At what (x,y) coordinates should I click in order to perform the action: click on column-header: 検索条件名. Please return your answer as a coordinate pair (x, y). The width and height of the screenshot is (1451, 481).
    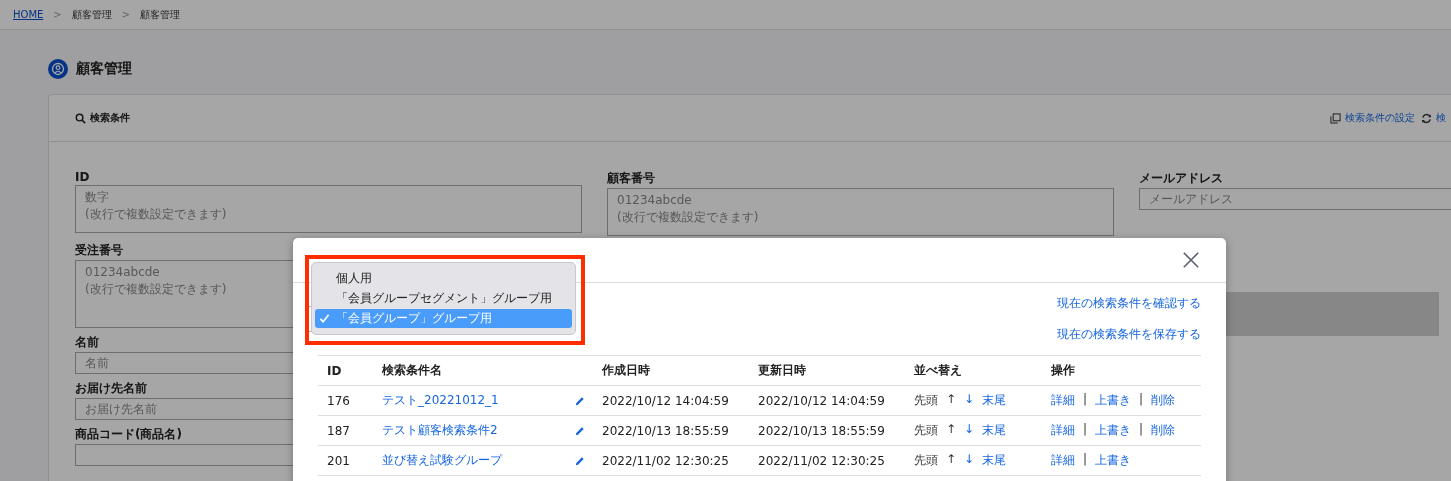
    Looking at the image, I should click on (412, 370).